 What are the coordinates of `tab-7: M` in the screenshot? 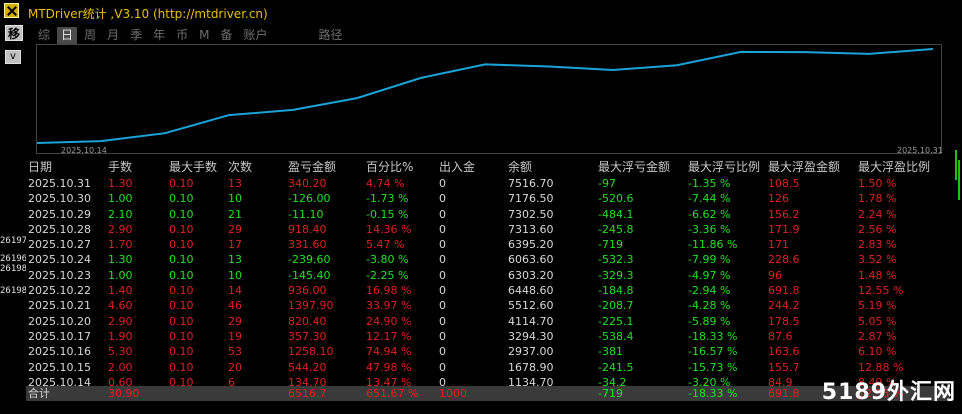 It's located at (204, 35).